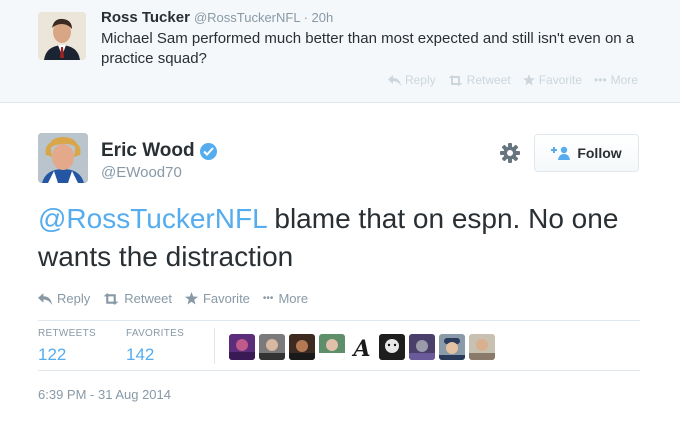 This screenshot has height=427, width=680. Describe the element at coordinates (173, 298) in the screenshot. I see `main-actions: Reply Retweet Favorite ••• More` at that location.